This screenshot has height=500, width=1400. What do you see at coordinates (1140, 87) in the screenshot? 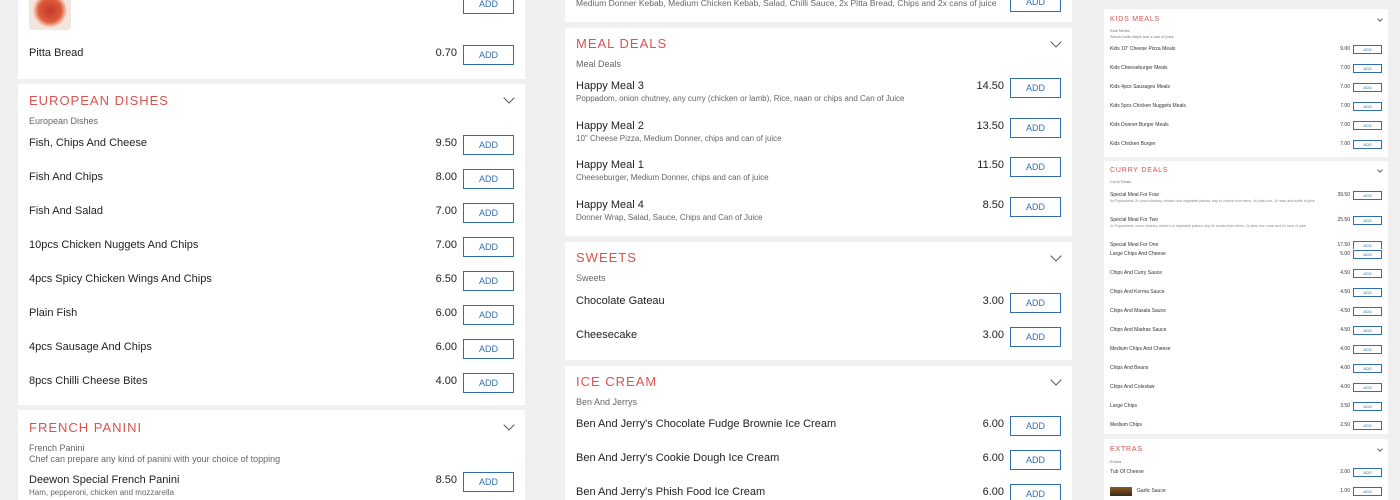
I see `item-name: Kids 4pcs Sausages Meals` at bounding box center [1140, 87].